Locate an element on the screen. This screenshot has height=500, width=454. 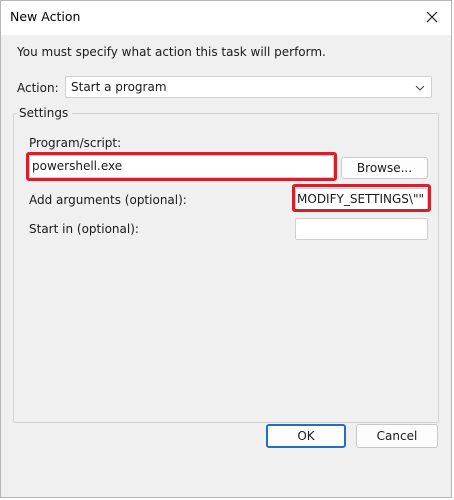
chevron-down-icon is located at coordinates (420, 88).